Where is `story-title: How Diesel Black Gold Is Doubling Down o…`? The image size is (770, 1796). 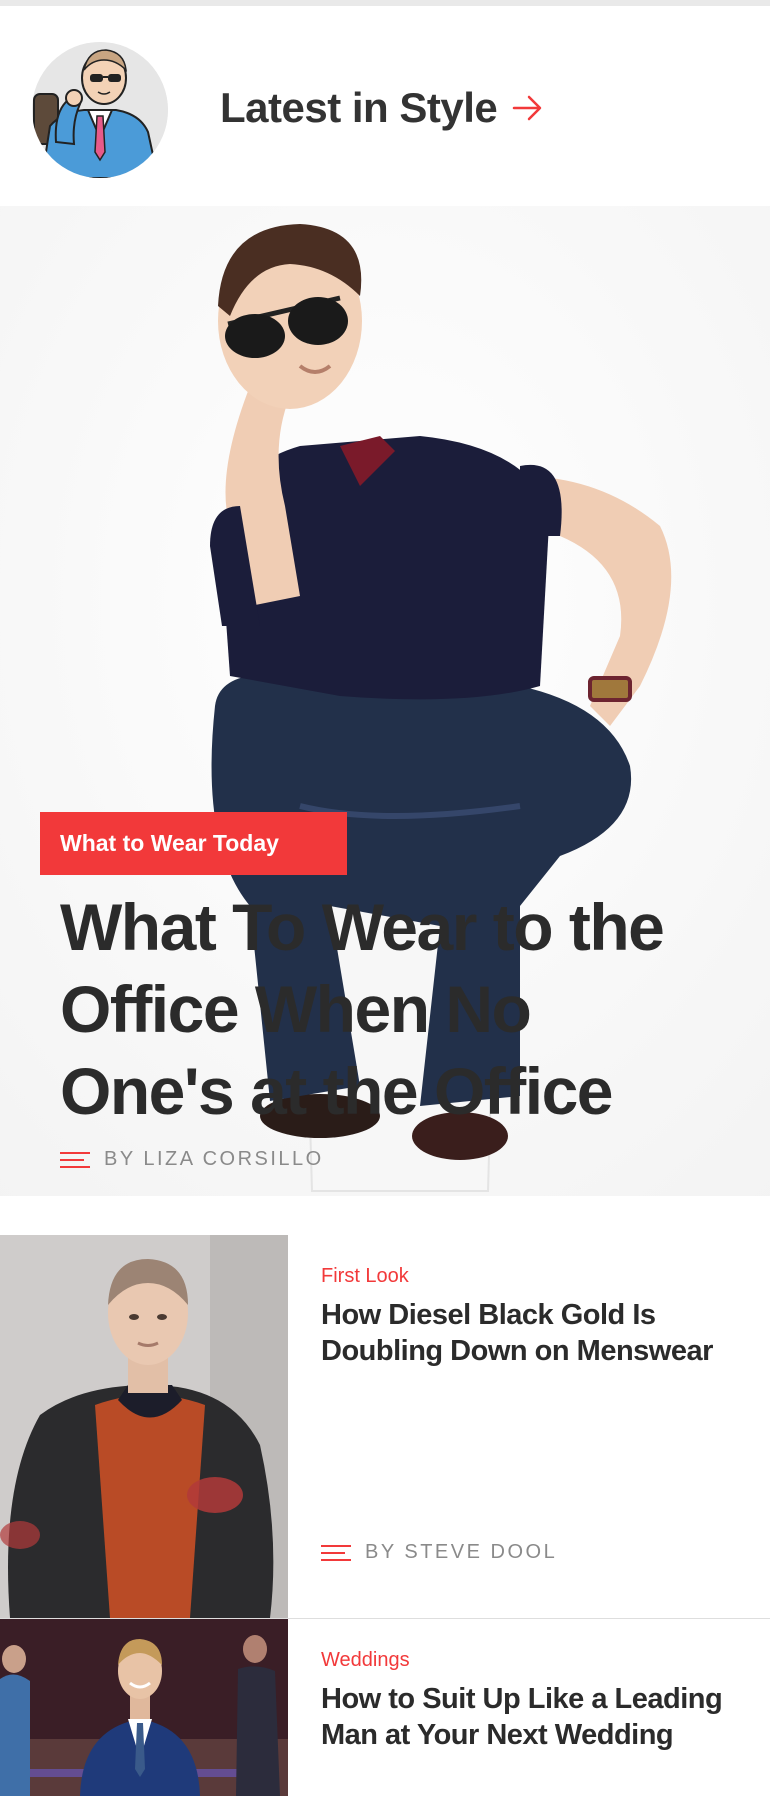
story-title: How Diesel Black Gold Is Doubling Down o… is located at coordinates (531, 1333).